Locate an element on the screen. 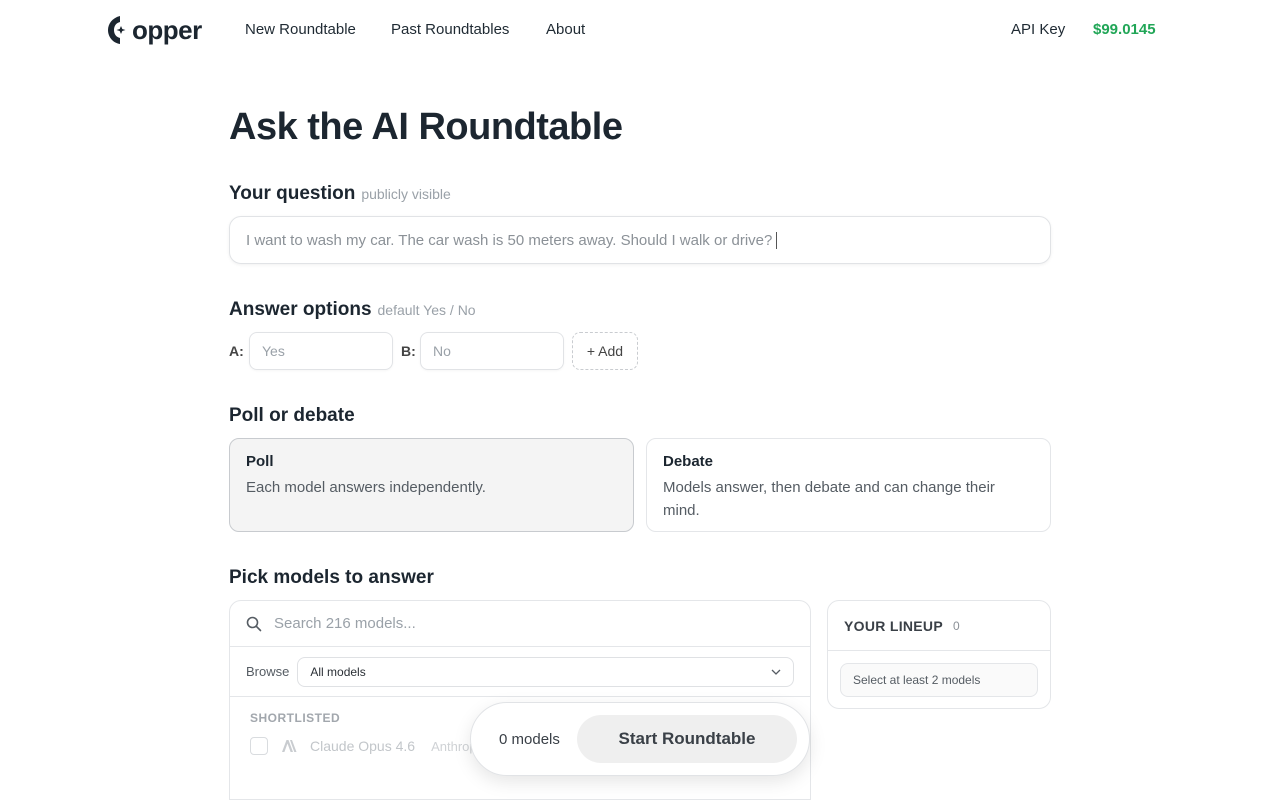 The width and height of the screenshot is (1280, 800). browse-select: All models is located at coordinates (545, 671).